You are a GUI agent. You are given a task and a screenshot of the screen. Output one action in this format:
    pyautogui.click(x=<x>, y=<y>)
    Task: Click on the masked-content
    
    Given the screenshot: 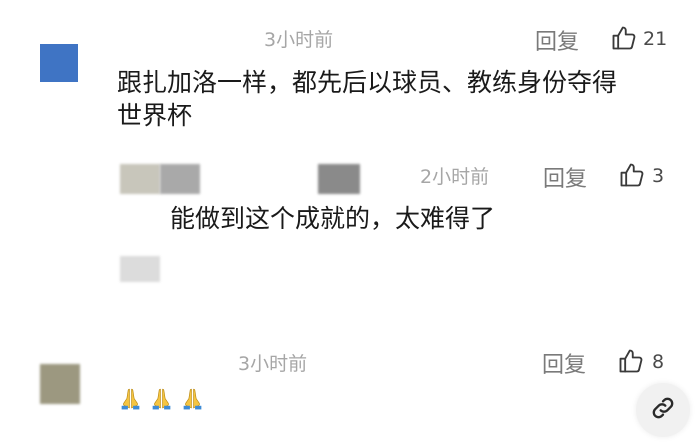 What is the action you would take?
    pyautogui.click(x=140, y=269)
    